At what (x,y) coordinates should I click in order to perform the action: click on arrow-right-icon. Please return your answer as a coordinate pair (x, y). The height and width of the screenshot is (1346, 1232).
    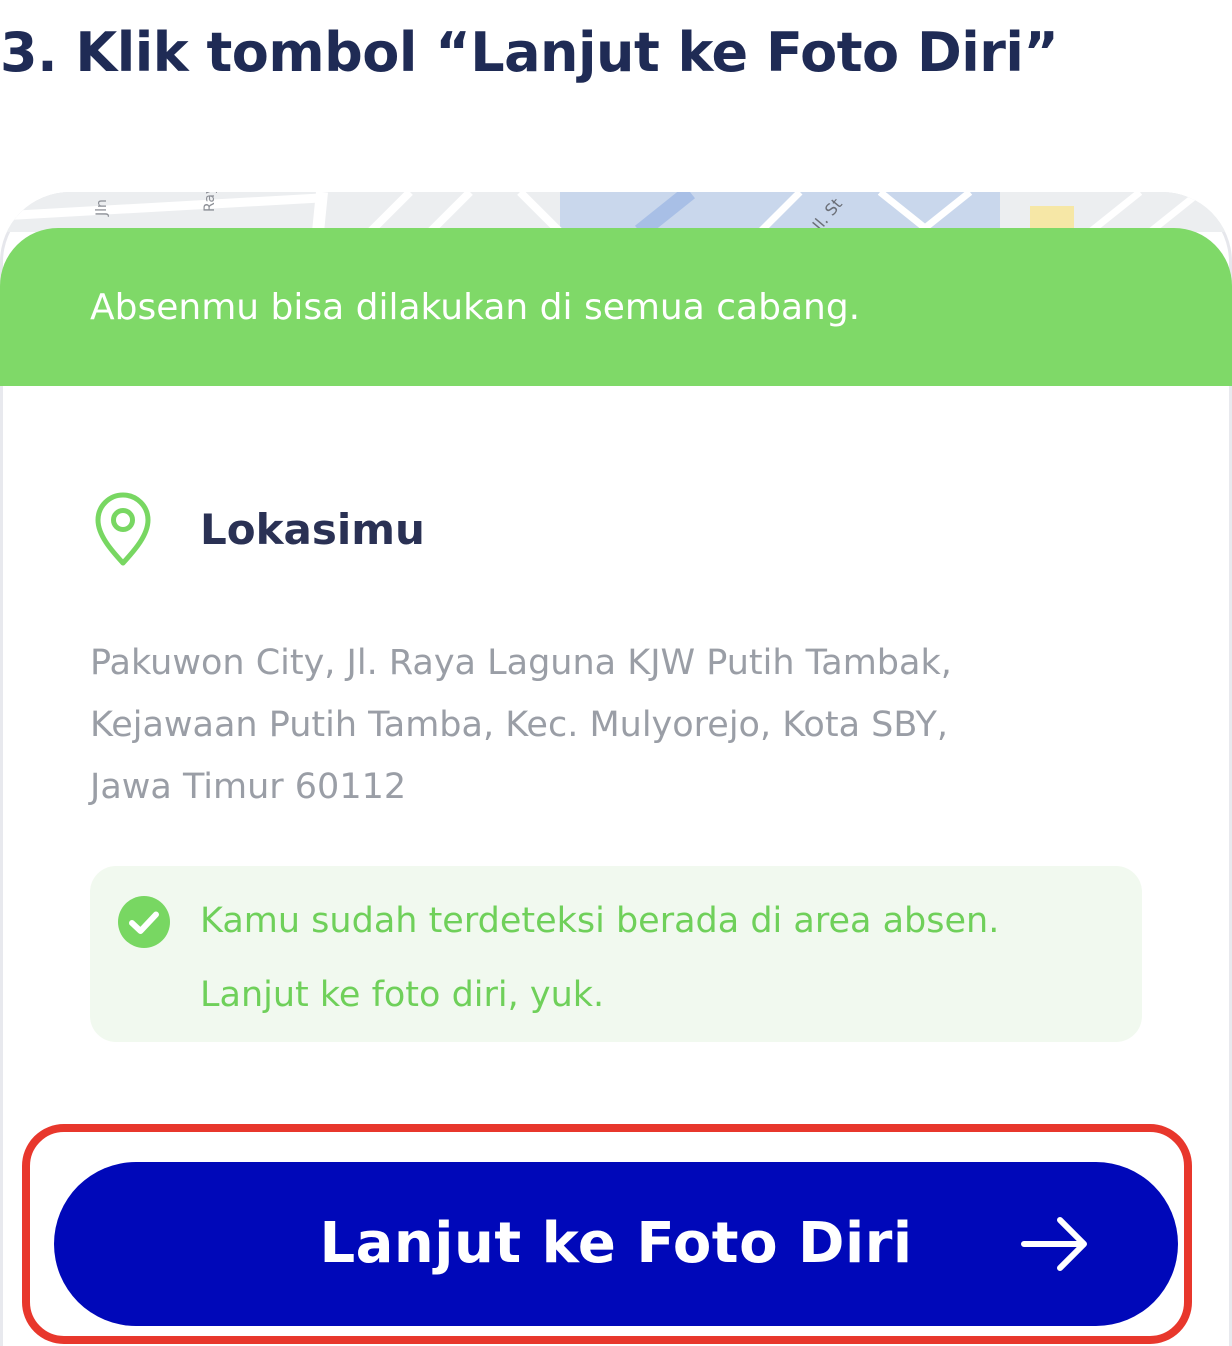
    Looking at the image, I should click on (1054, 1244).